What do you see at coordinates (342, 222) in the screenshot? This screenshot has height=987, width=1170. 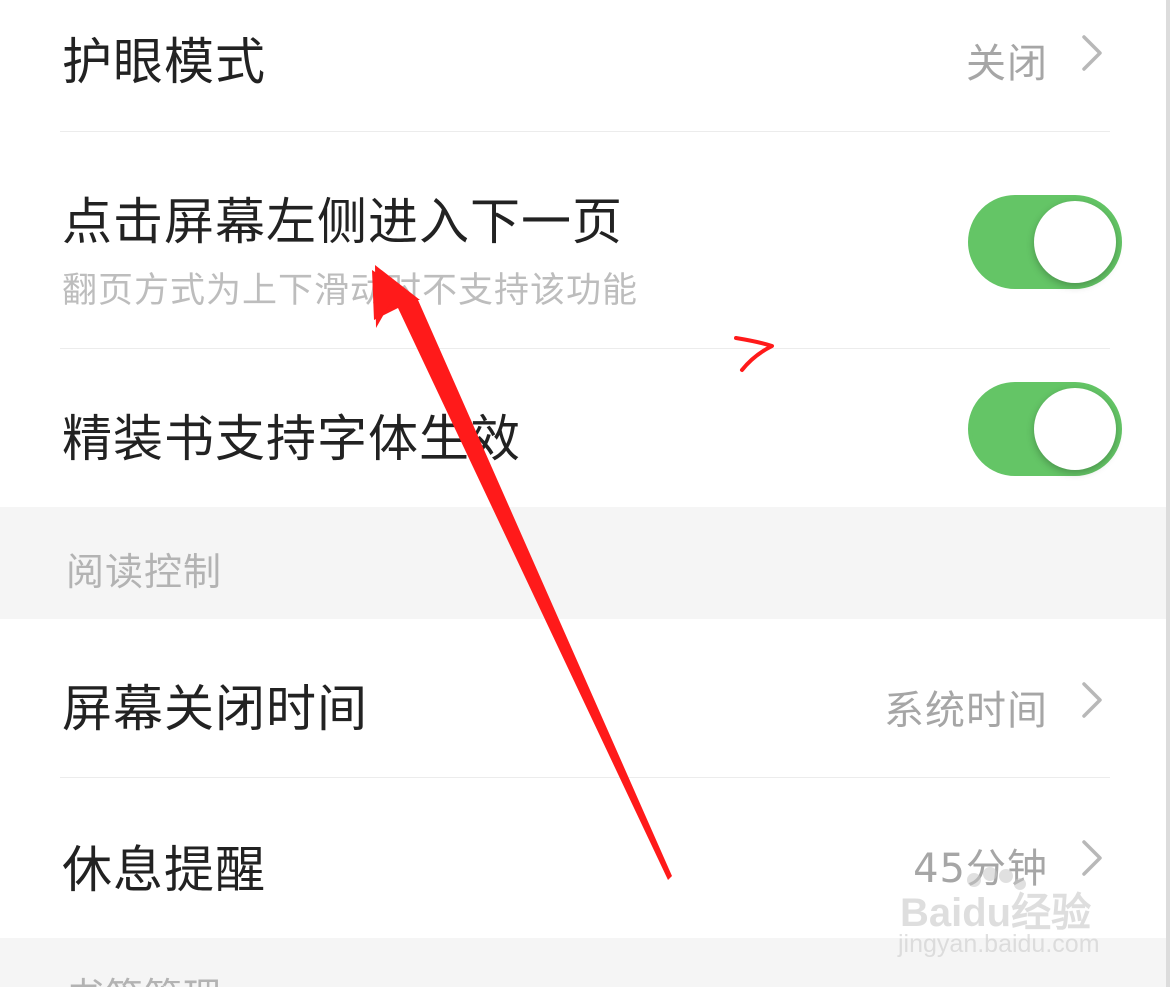 I see `tap-left-label: 点击屏幕左侧进入下一页` at bounding box center [342, 222].